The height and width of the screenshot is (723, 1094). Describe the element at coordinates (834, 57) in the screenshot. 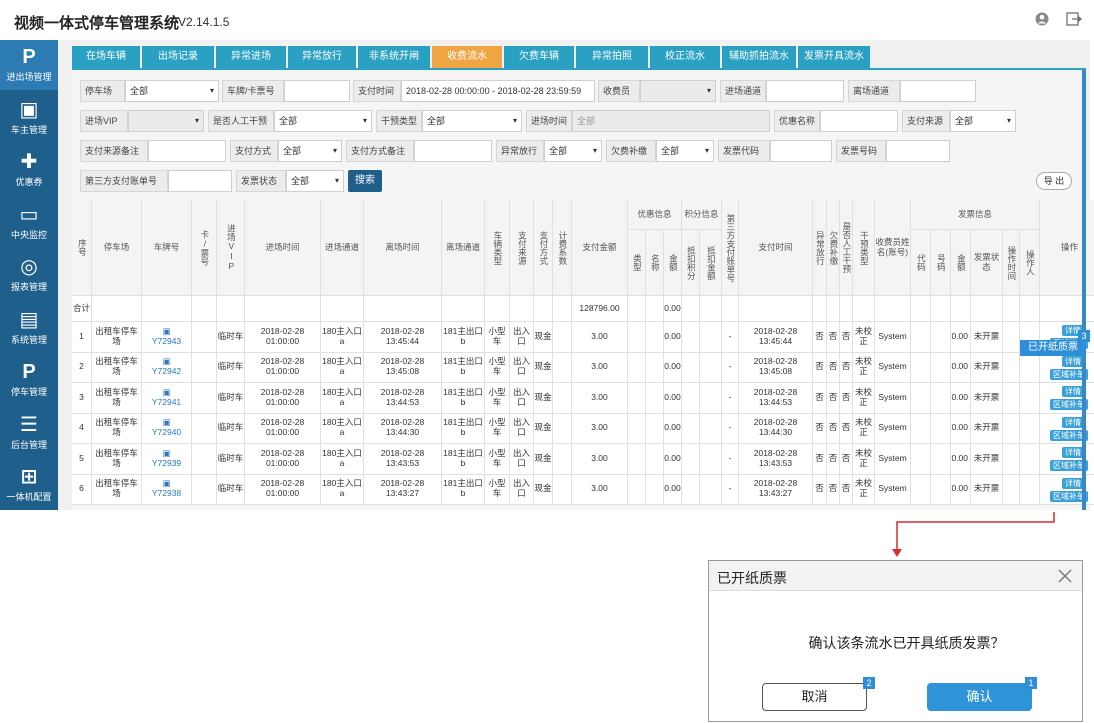

I see `tab-10: 发票开具流水` at that location.